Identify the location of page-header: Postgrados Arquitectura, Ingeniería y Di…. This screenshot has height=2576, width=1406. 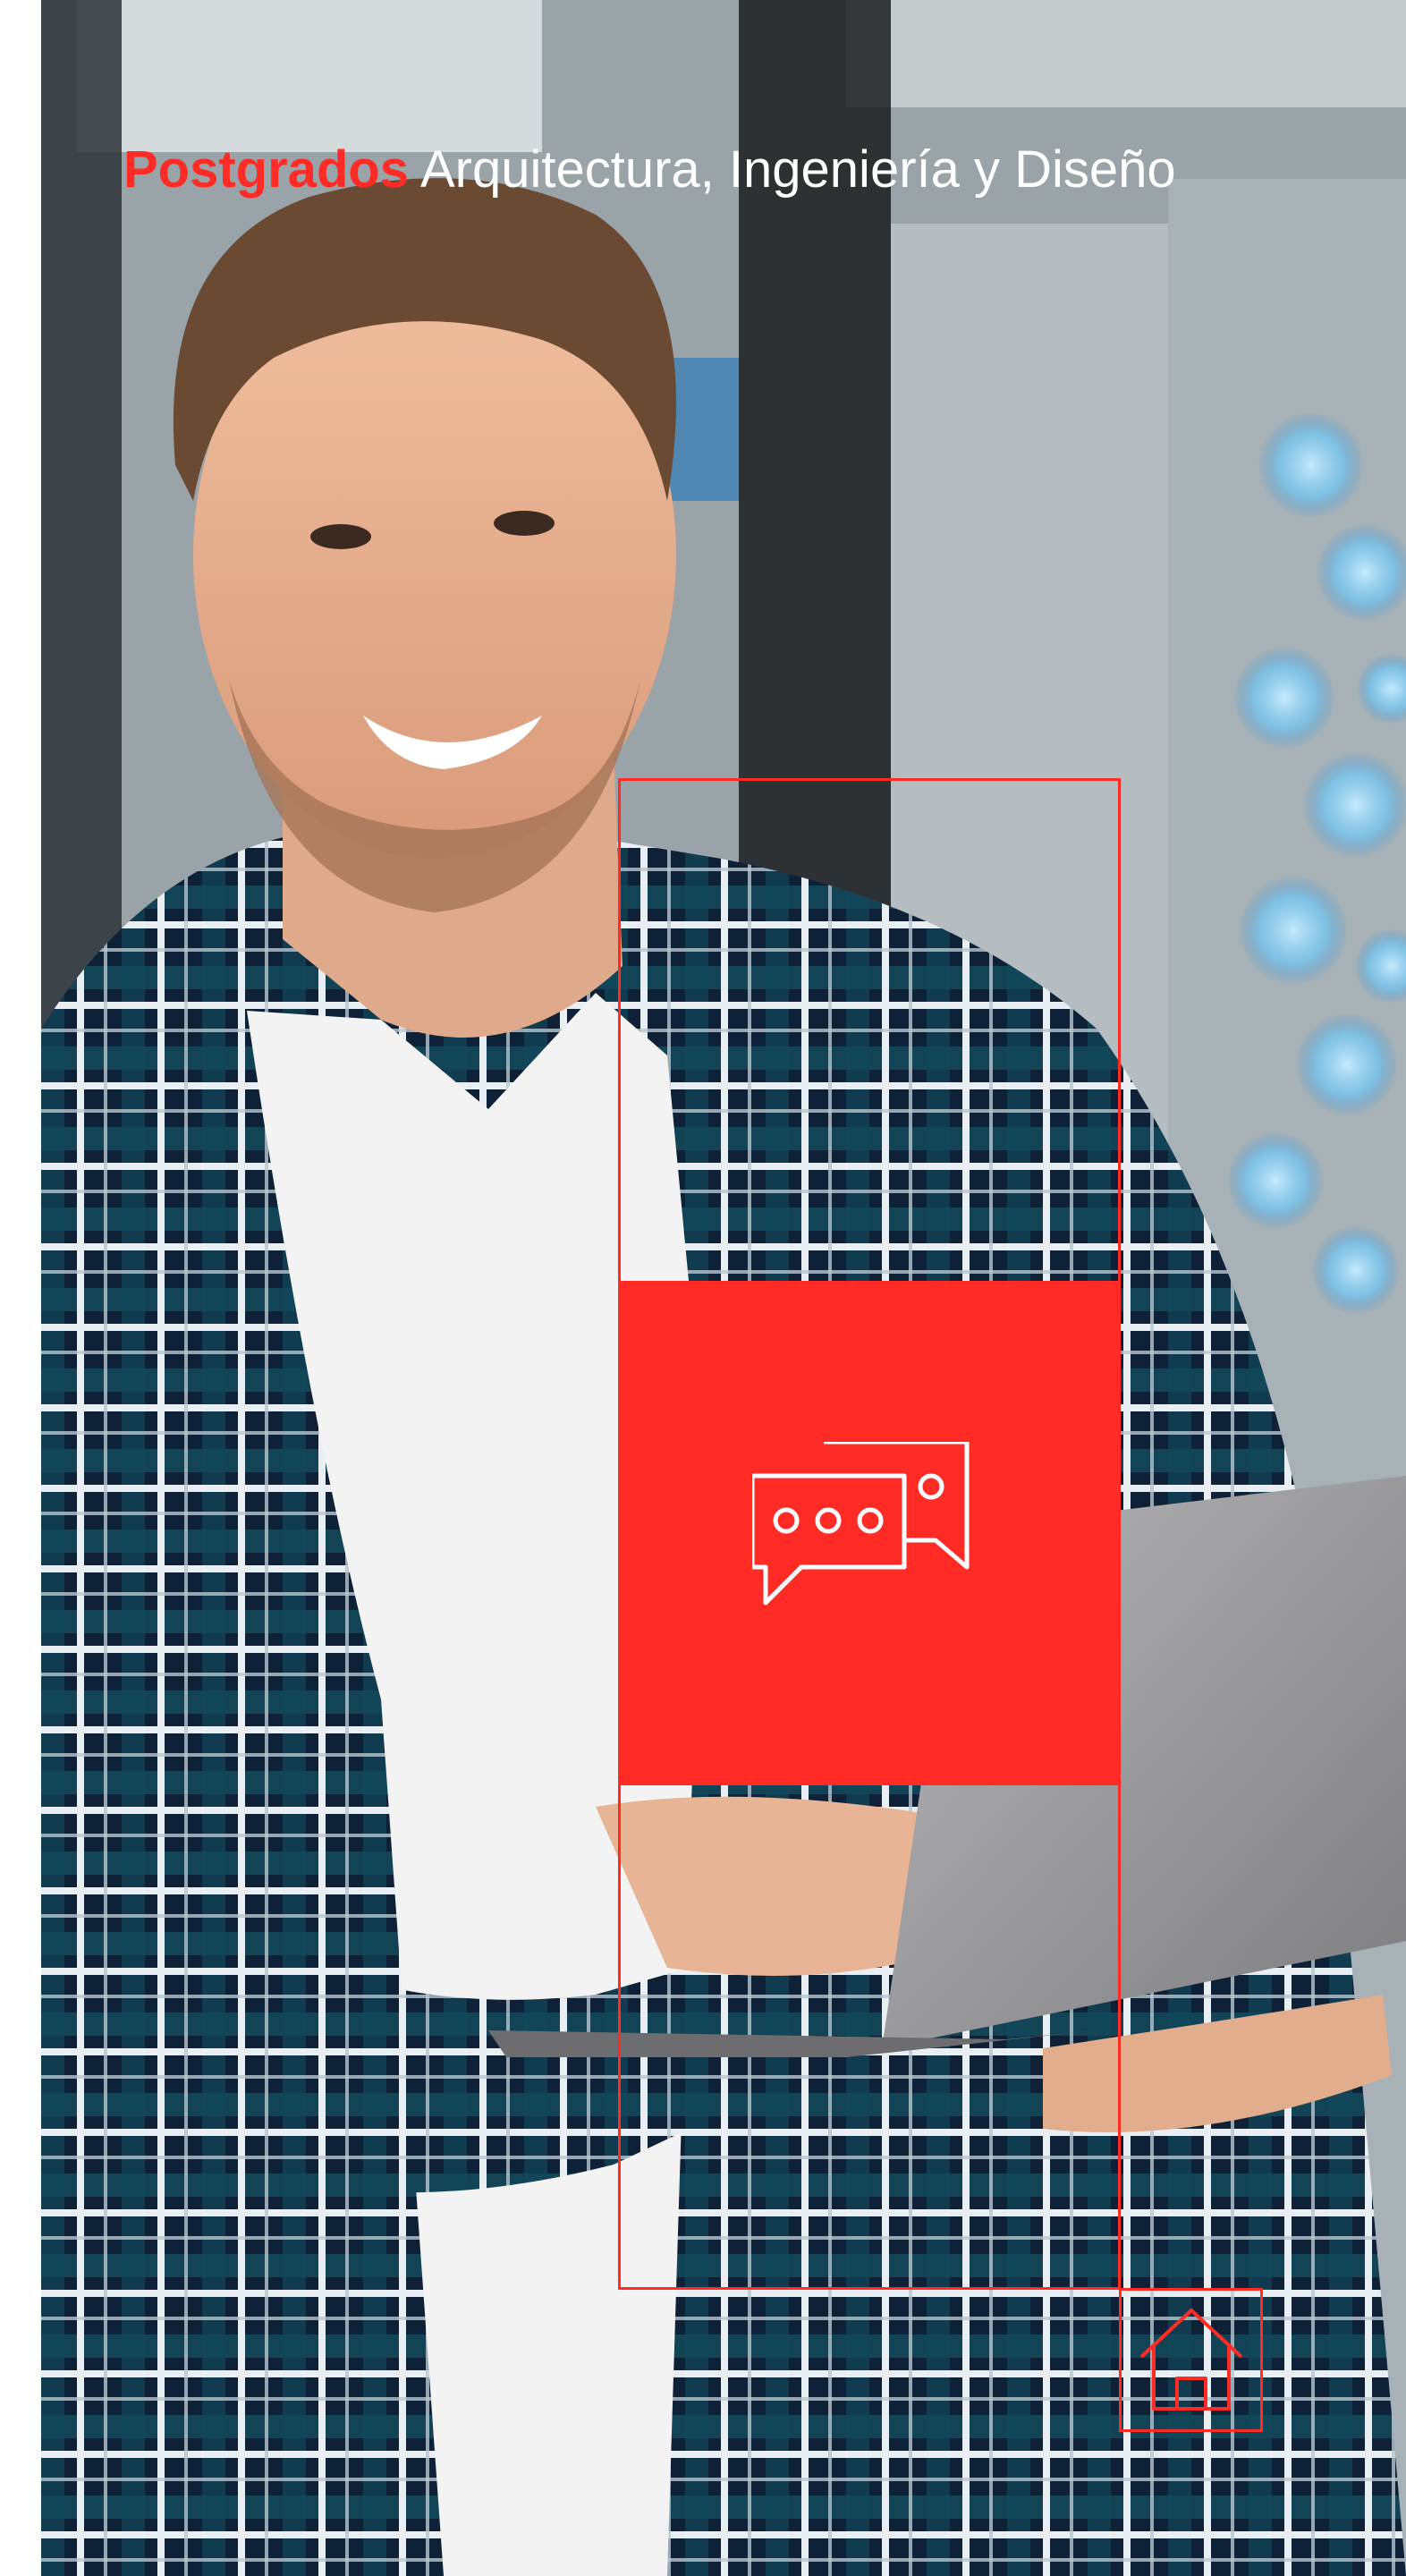
(650, 170).